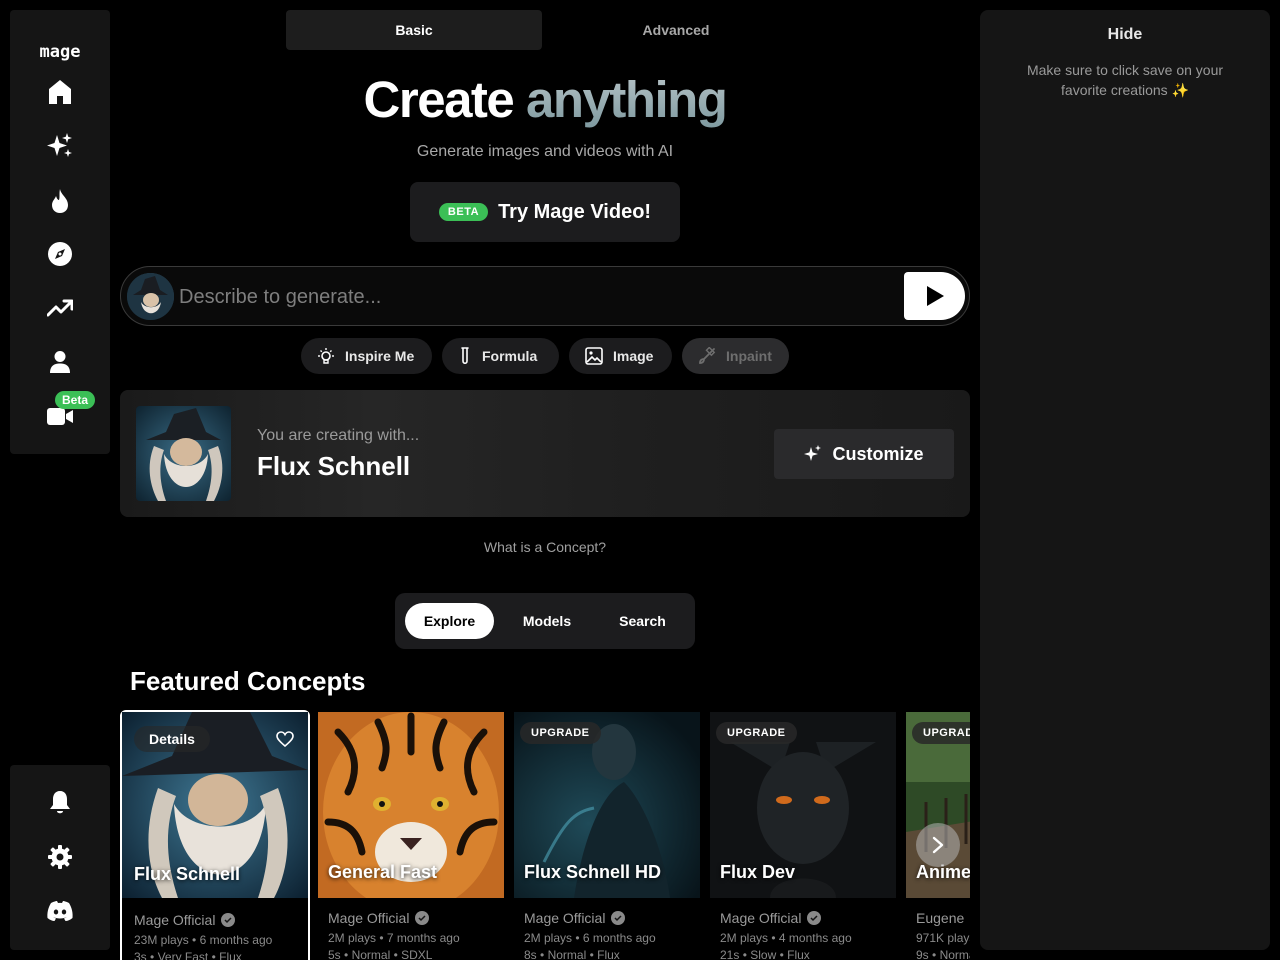 The height and width of the screenshot is (960, 1280). I want to click on formula-button: Formula, so click(500, 356).